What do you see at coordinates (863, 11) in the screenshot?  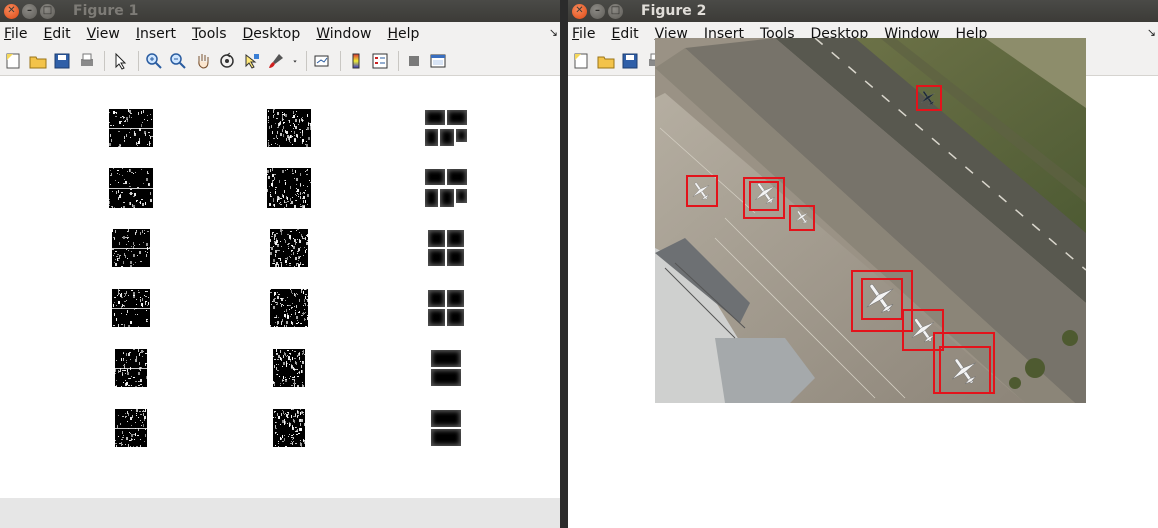 I see `figure2-titlebar: ✕ – □ Figure 2` at bounding box center [863, 11].